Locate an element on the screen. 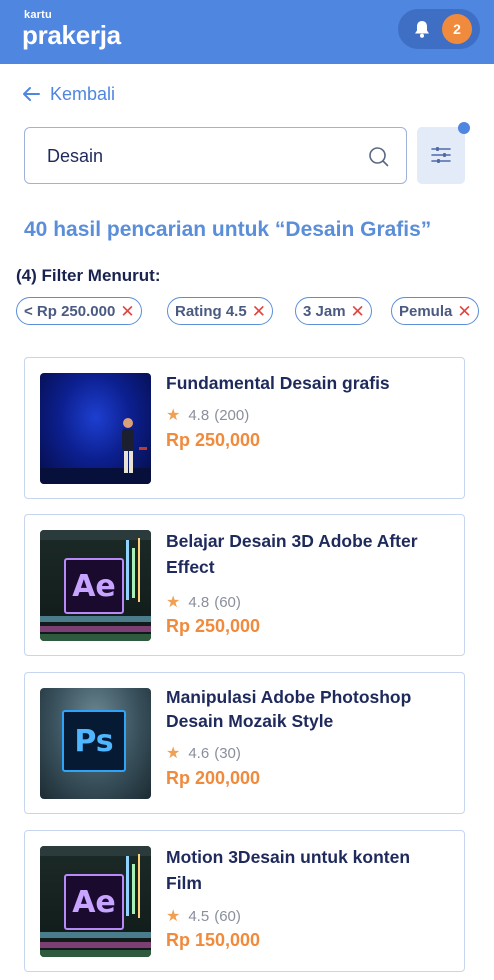 This screenshot has width=494, height=980. course-title: Motion 3Desain untuk konten Film is located at coordinates (288, 870).